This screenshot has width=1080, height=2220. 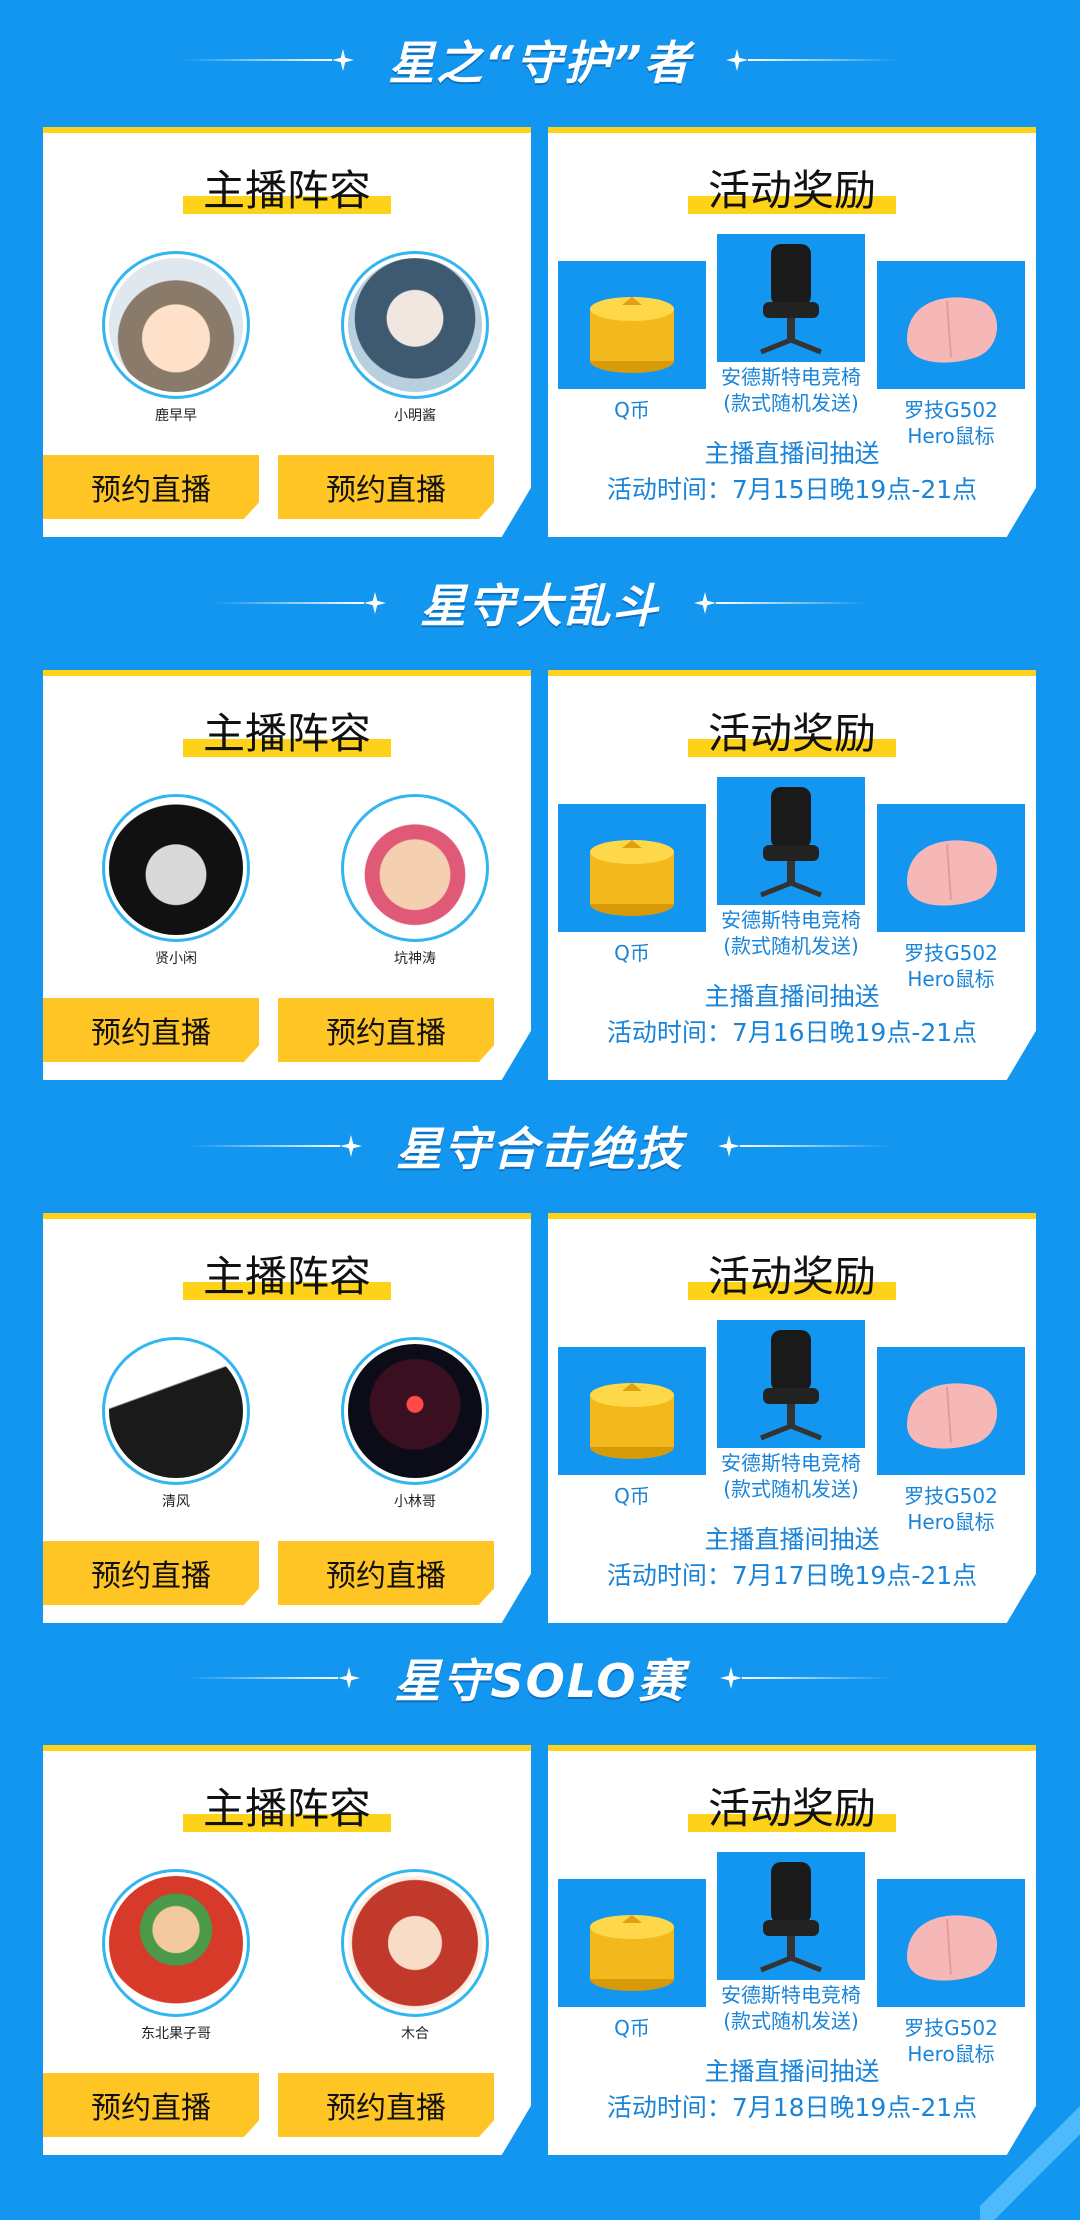 I want to click on streamer-profile: 清风, so click(x=176, y=1423).